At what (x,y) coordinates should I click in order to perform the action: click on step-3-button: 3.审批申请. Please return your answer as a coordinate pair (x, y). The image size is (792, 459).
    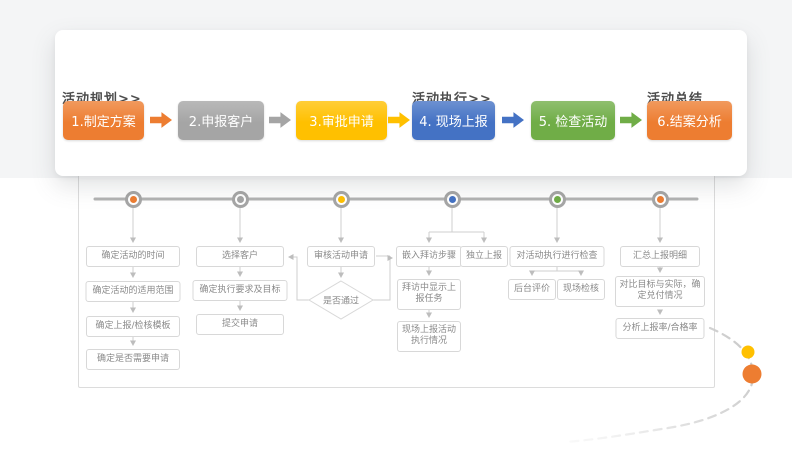
    Looking at the image, I should click on (341, 120).